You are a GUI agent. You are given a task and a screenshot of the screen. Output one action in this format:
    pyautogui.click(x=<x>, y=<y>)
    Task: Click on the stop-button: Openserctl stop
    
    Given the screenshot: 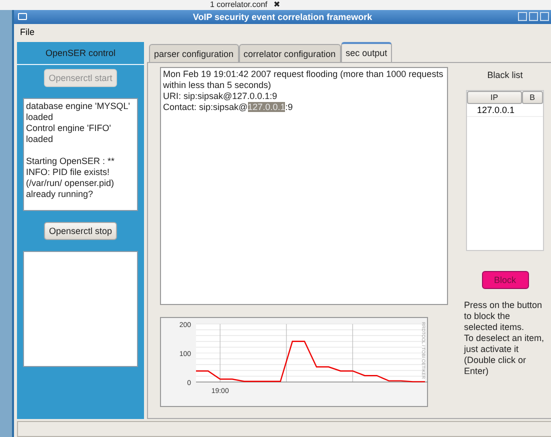 What is the action you would take?
    pyautogui.click(x=81, y=231)
    